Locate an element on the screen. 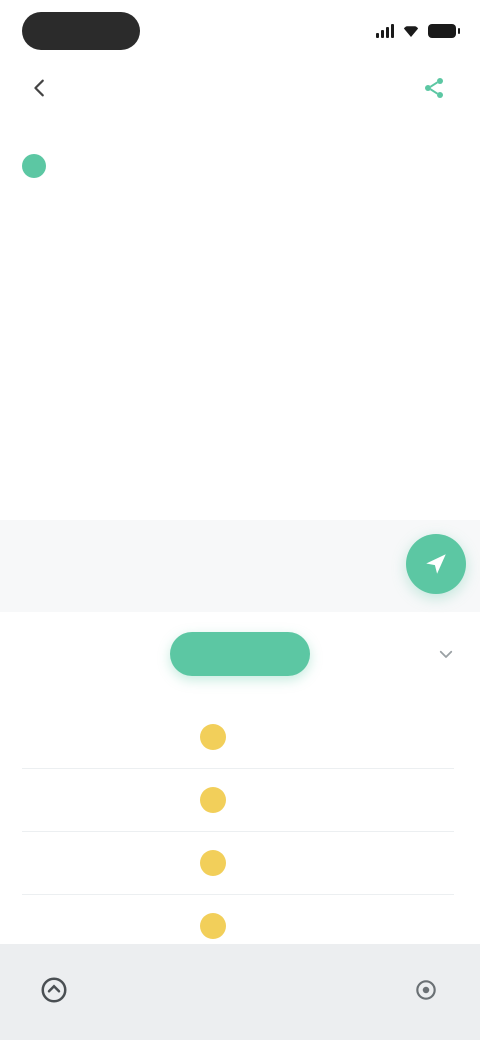 The width and height of the screenshot is (480, 1040). back-button is located at coordinates (40, 88).